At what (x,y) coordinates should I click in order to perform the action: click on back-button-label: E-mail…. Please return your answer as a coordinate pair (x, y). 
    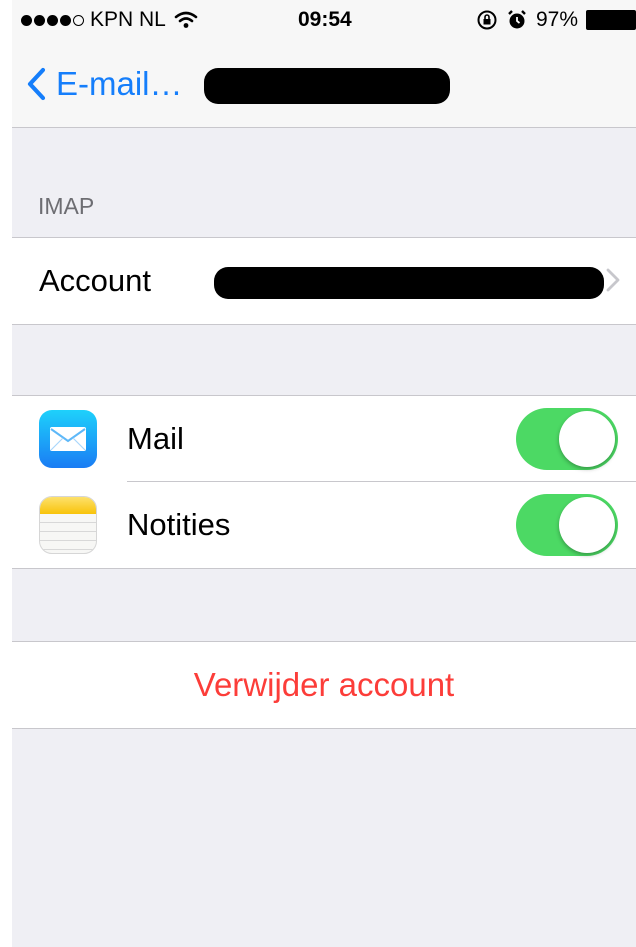
    Looking at the image, I should click on (119, 83).